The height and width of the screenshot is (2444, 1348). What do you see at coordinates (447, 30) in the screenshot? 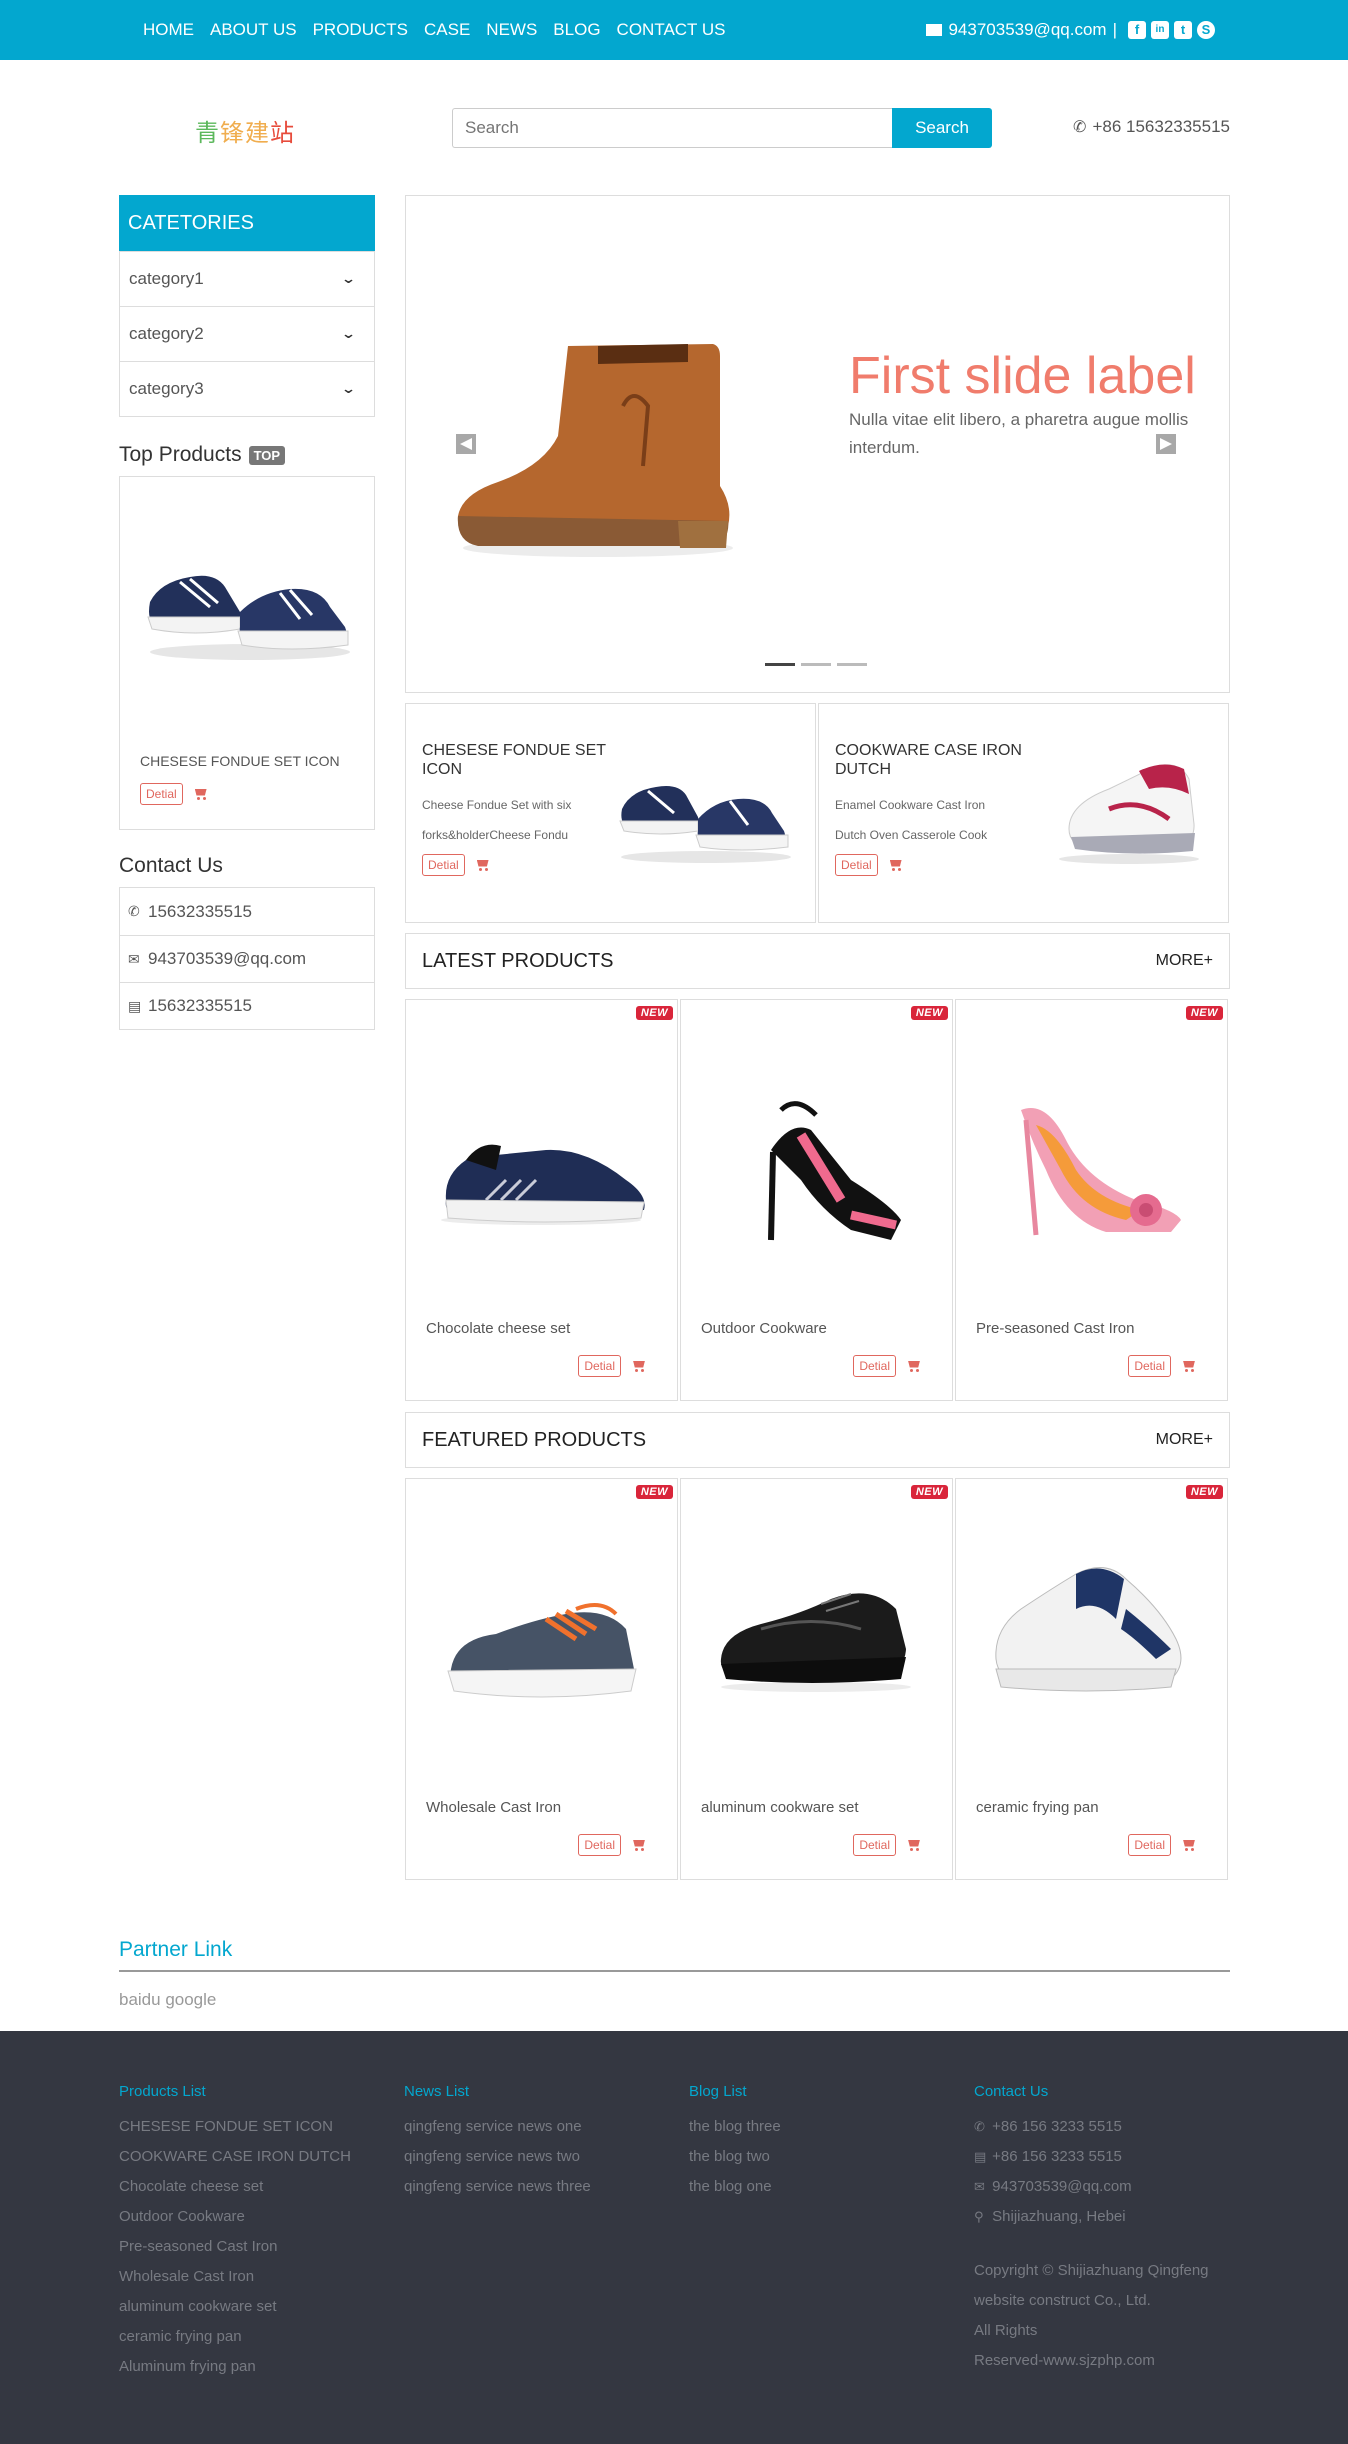
I see `nav-case: CASE` at bounding box center [447, 30].